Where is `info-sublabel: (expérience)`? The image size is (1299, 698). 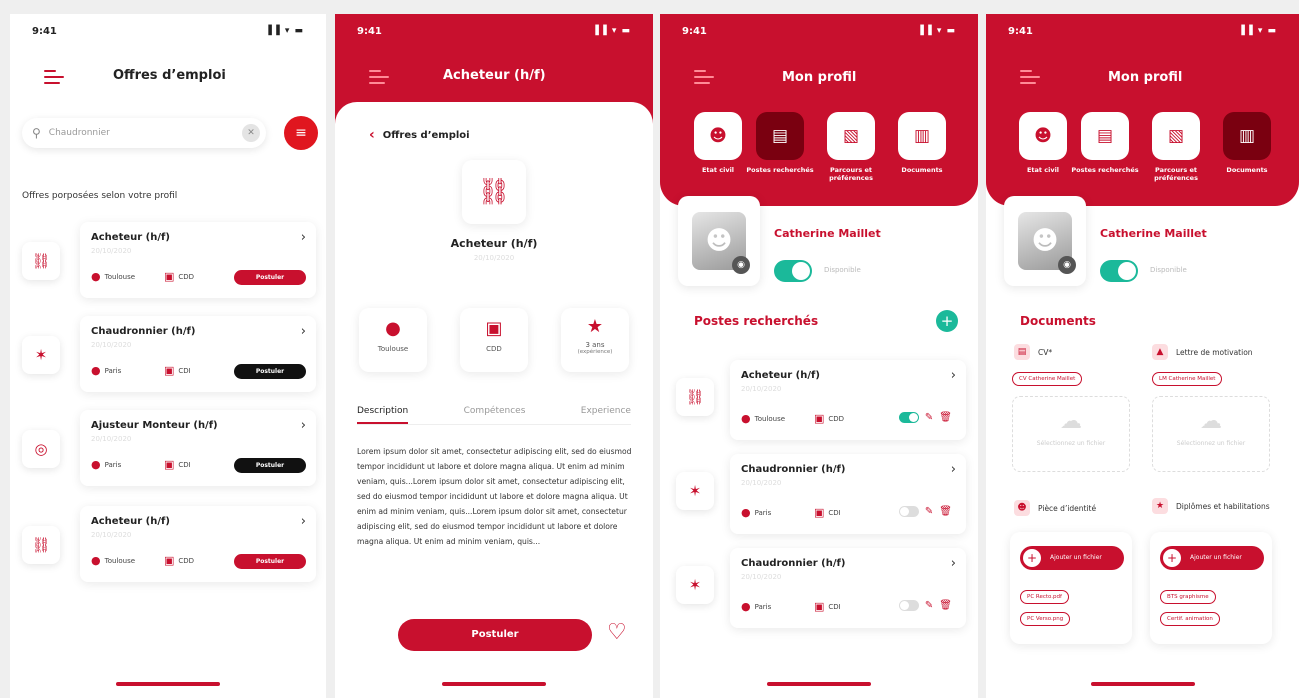
info-sublabel: (expérience) is located at coordinates (595, 352).